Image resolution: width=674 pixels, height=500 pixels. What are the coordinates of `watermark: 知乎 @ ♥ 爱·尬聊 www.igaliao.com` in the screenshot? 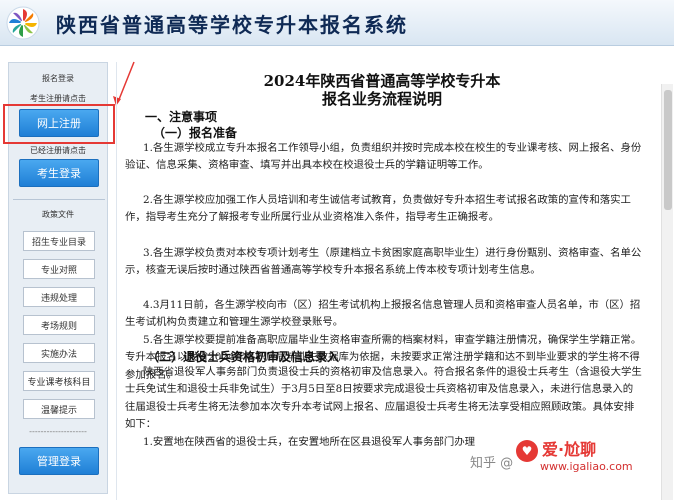 It's located at (570, 460).